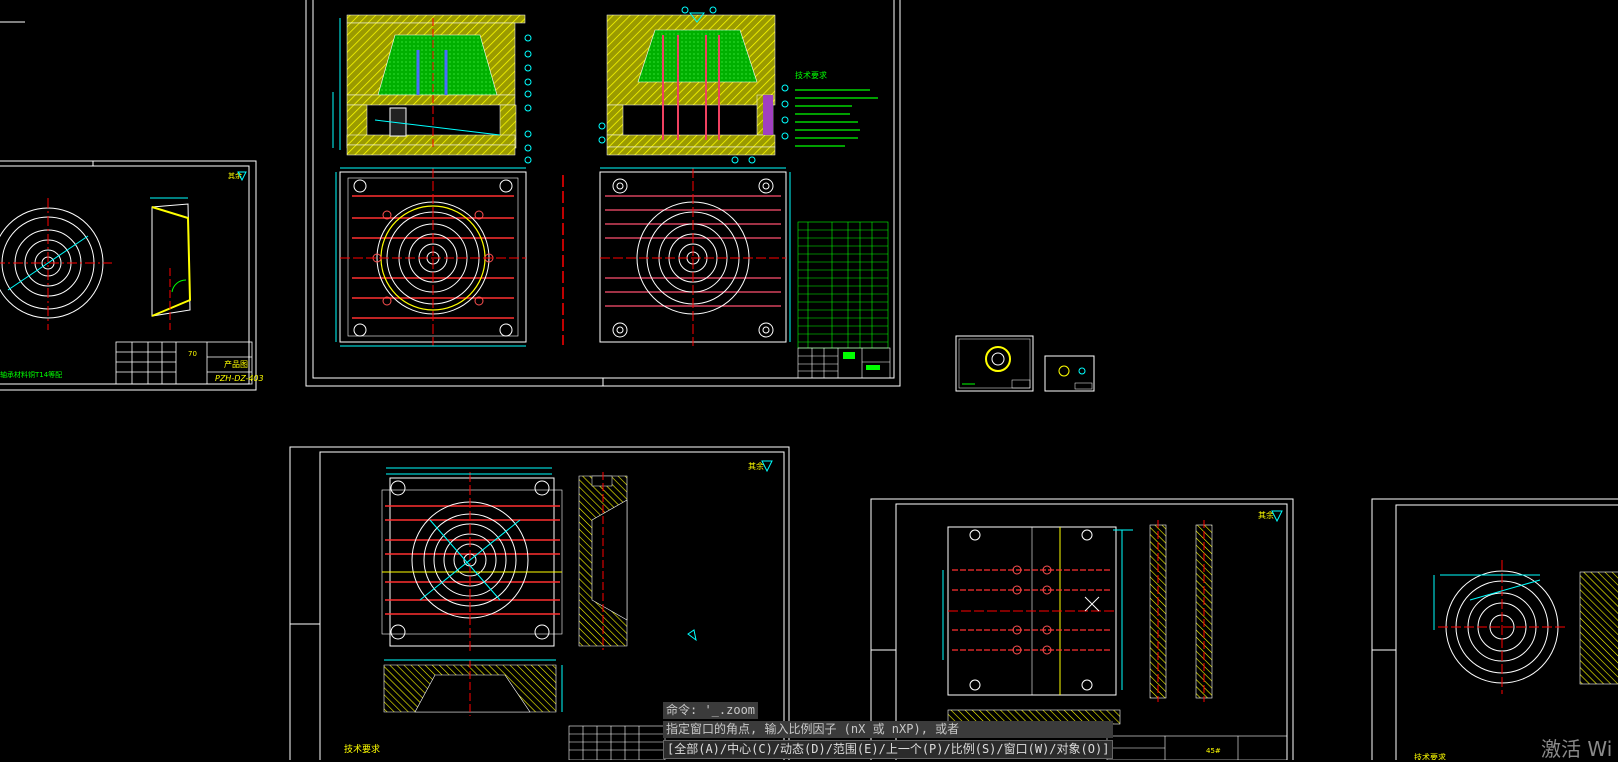 Image resolution: width=1618 pixels, height=762 pixels. What do you see at coordinates (239, 378) in the screenshot?
I see `left-sheet-title-code: PZH-DZ-403` at bounding box center [239, 378].